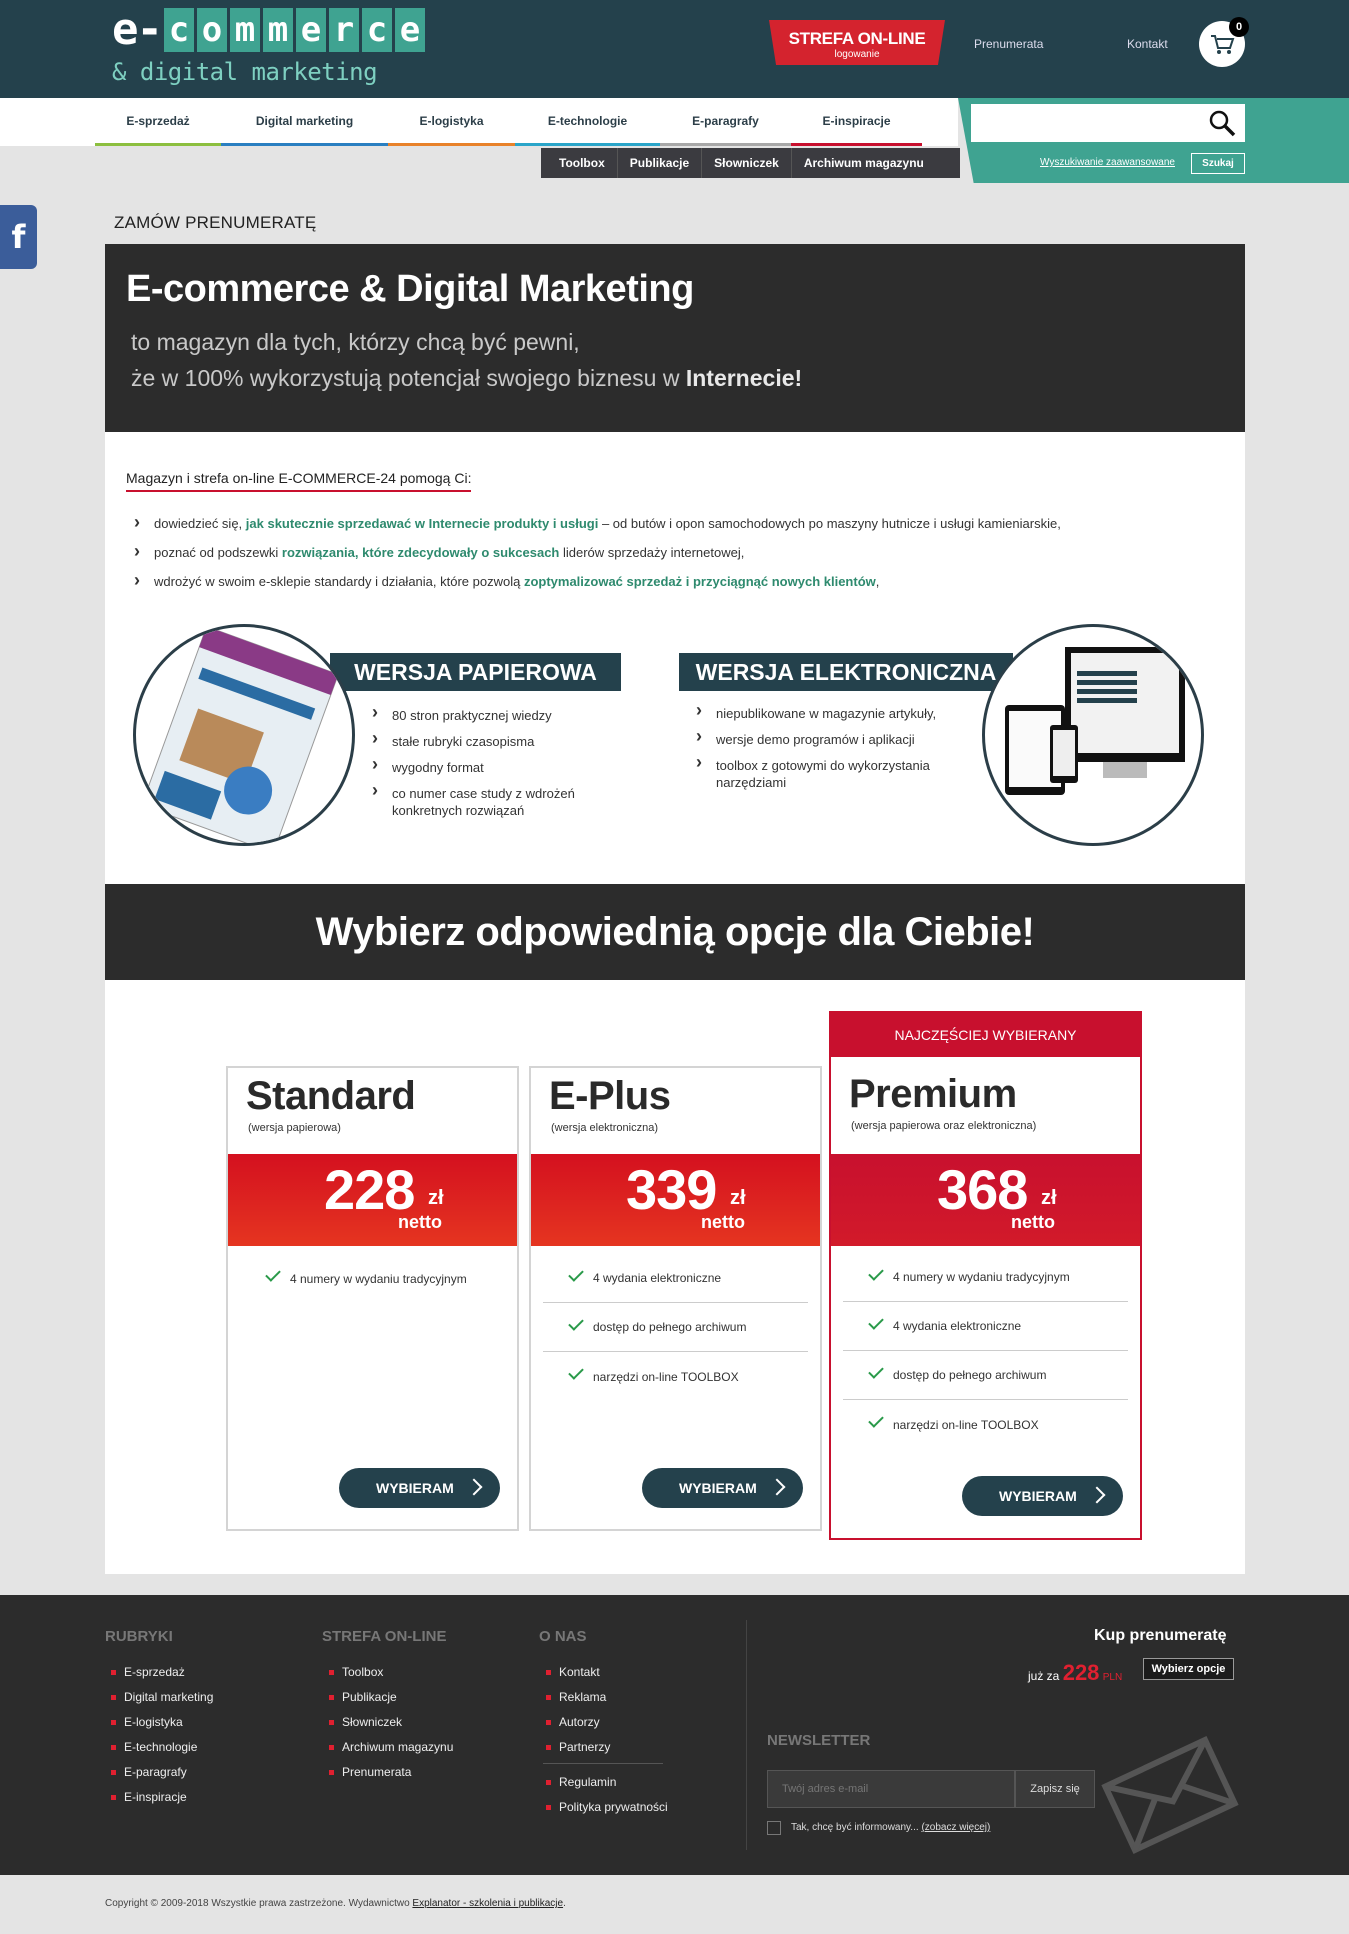 Image resolution: width=1349 pixels, height=1934 pixels. Describe the element at coordinates (675, 1327) in the screenshot. I see `plan-feature: dostęp do pełnego archiwum` at that location.